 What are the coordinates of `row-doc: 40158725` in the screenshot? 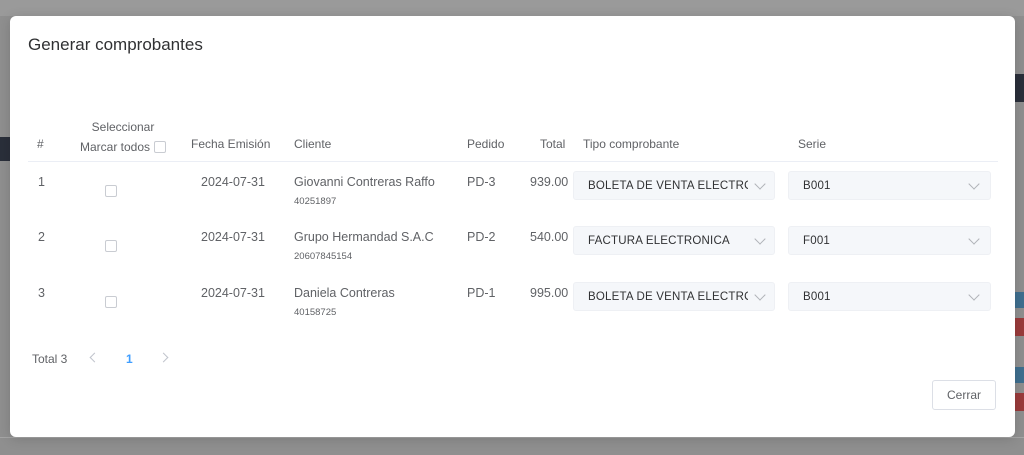 It's located at (315, 312).